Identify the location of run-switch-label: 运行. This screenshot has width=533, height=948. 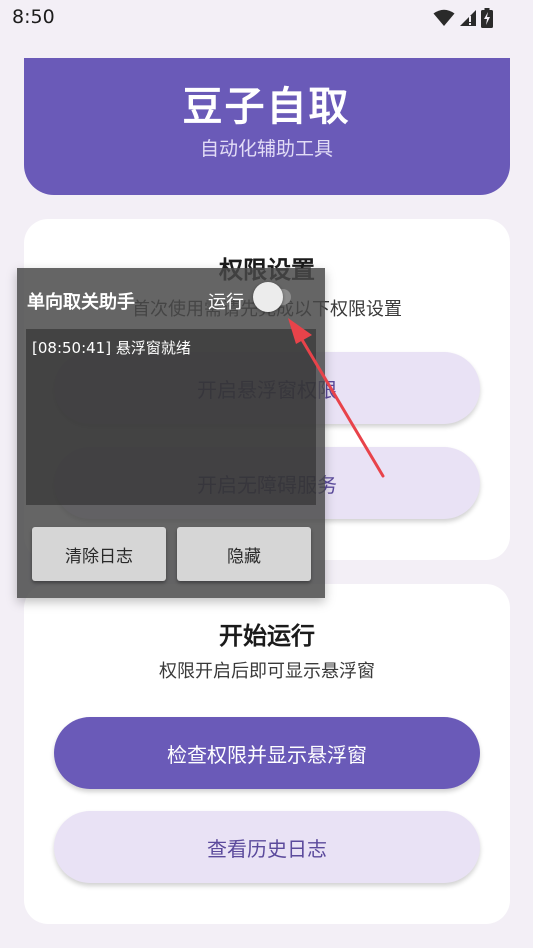
(226, 302).